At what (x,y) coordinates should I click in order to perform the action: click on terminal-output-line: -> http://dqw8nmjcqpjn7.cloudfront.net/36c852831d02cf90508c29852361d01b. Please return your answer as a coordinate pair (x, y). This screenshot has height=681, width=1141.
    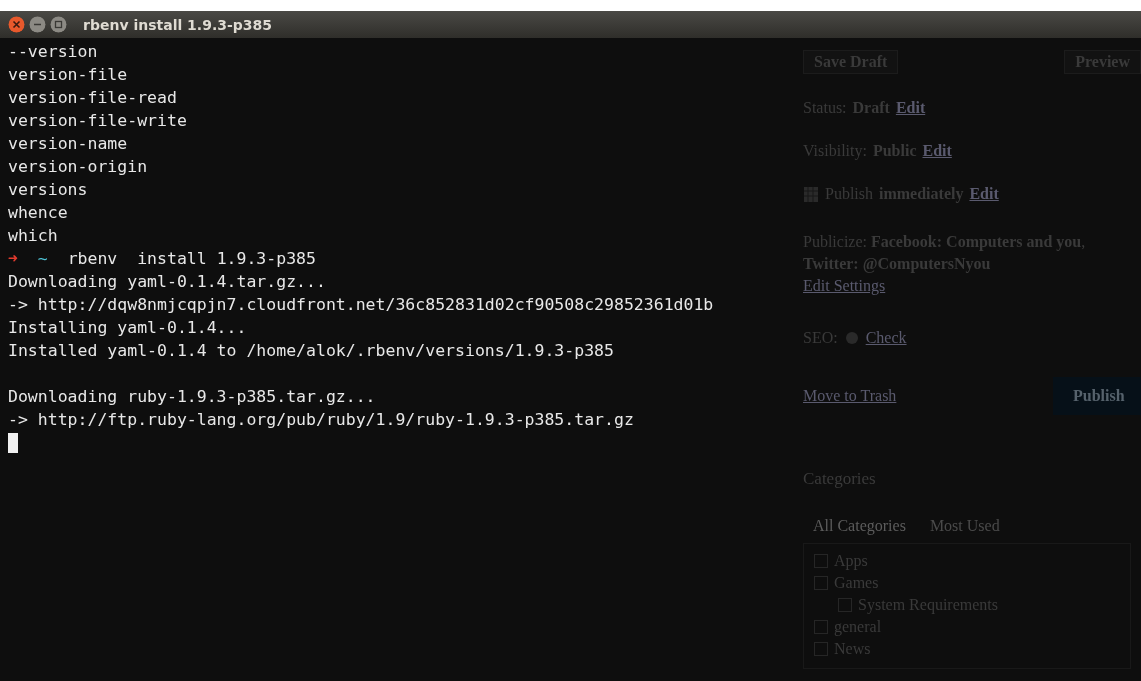
    Looking at the image, I should click on (361, 305).